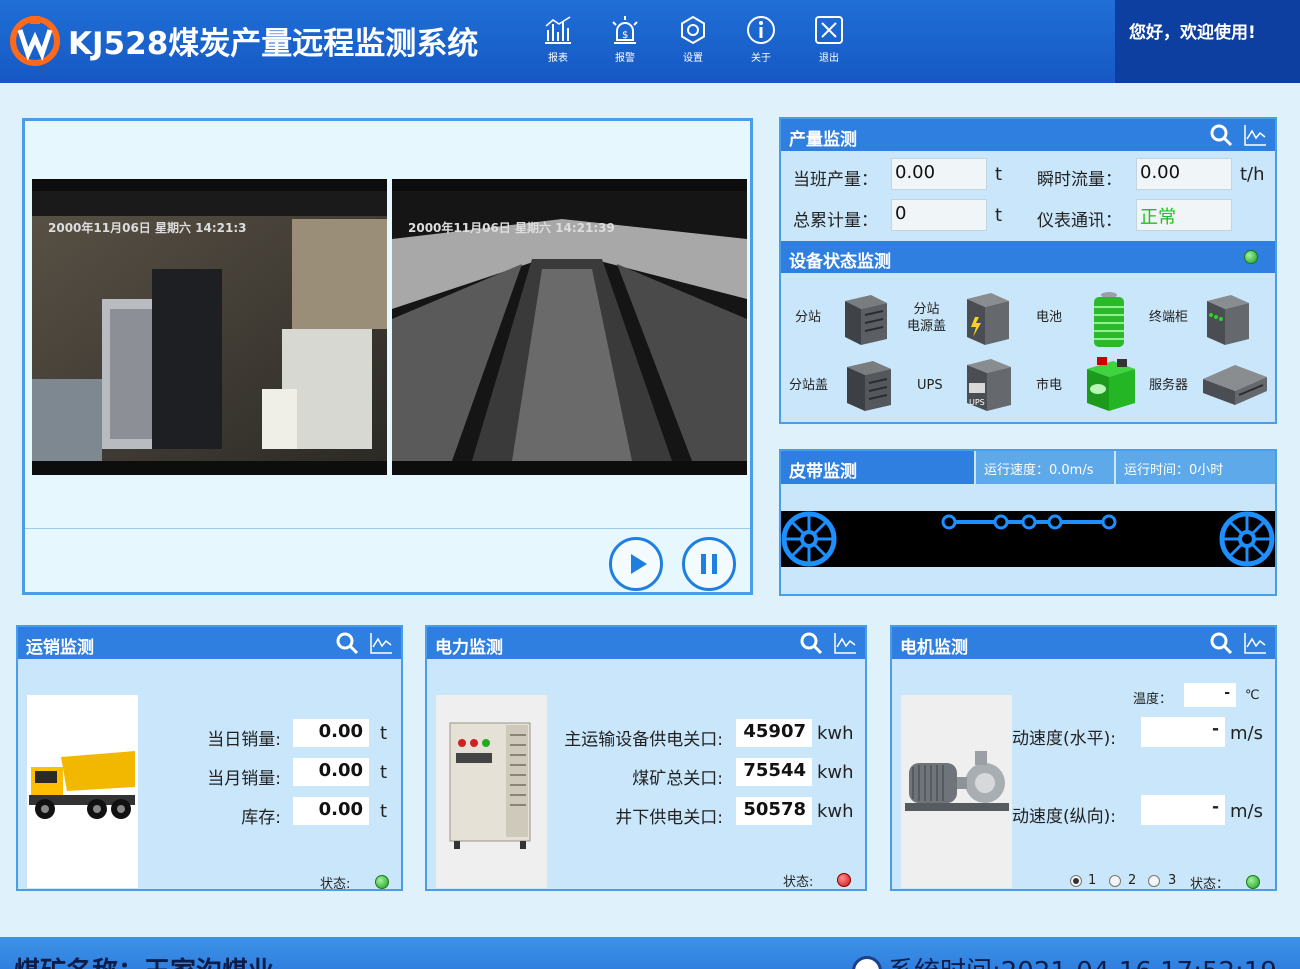 This screenshot has width=1300, height=969. What do you see at coordinates (761, 30) in the screenshot?
I see `info-icon` at bounding box center [761, 30].